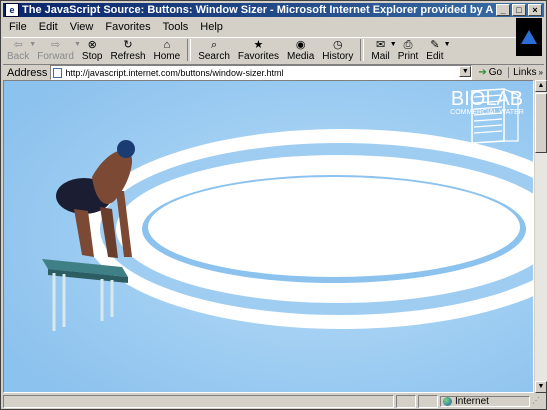 The height and width of the screenshot is (410, 547). Describe the element at coordinates (27, 72) in the screenshot. I see `address-label: Address` at that location.